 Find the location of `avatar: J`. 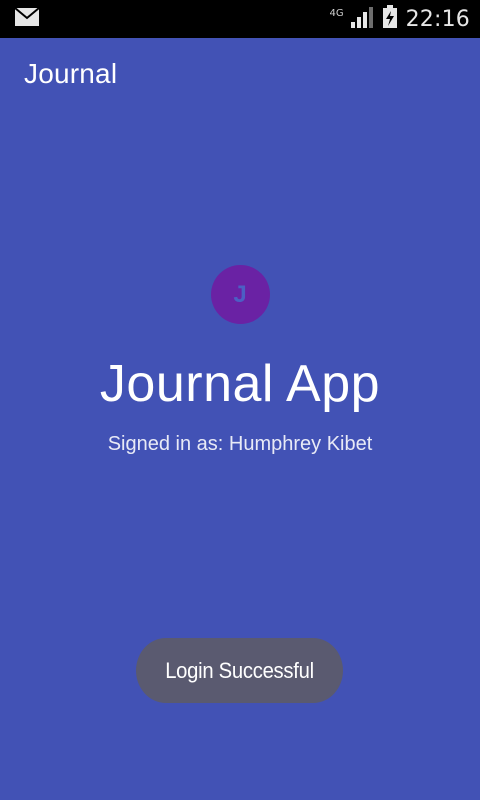

avatar: J is located at coordinates (240, 294).